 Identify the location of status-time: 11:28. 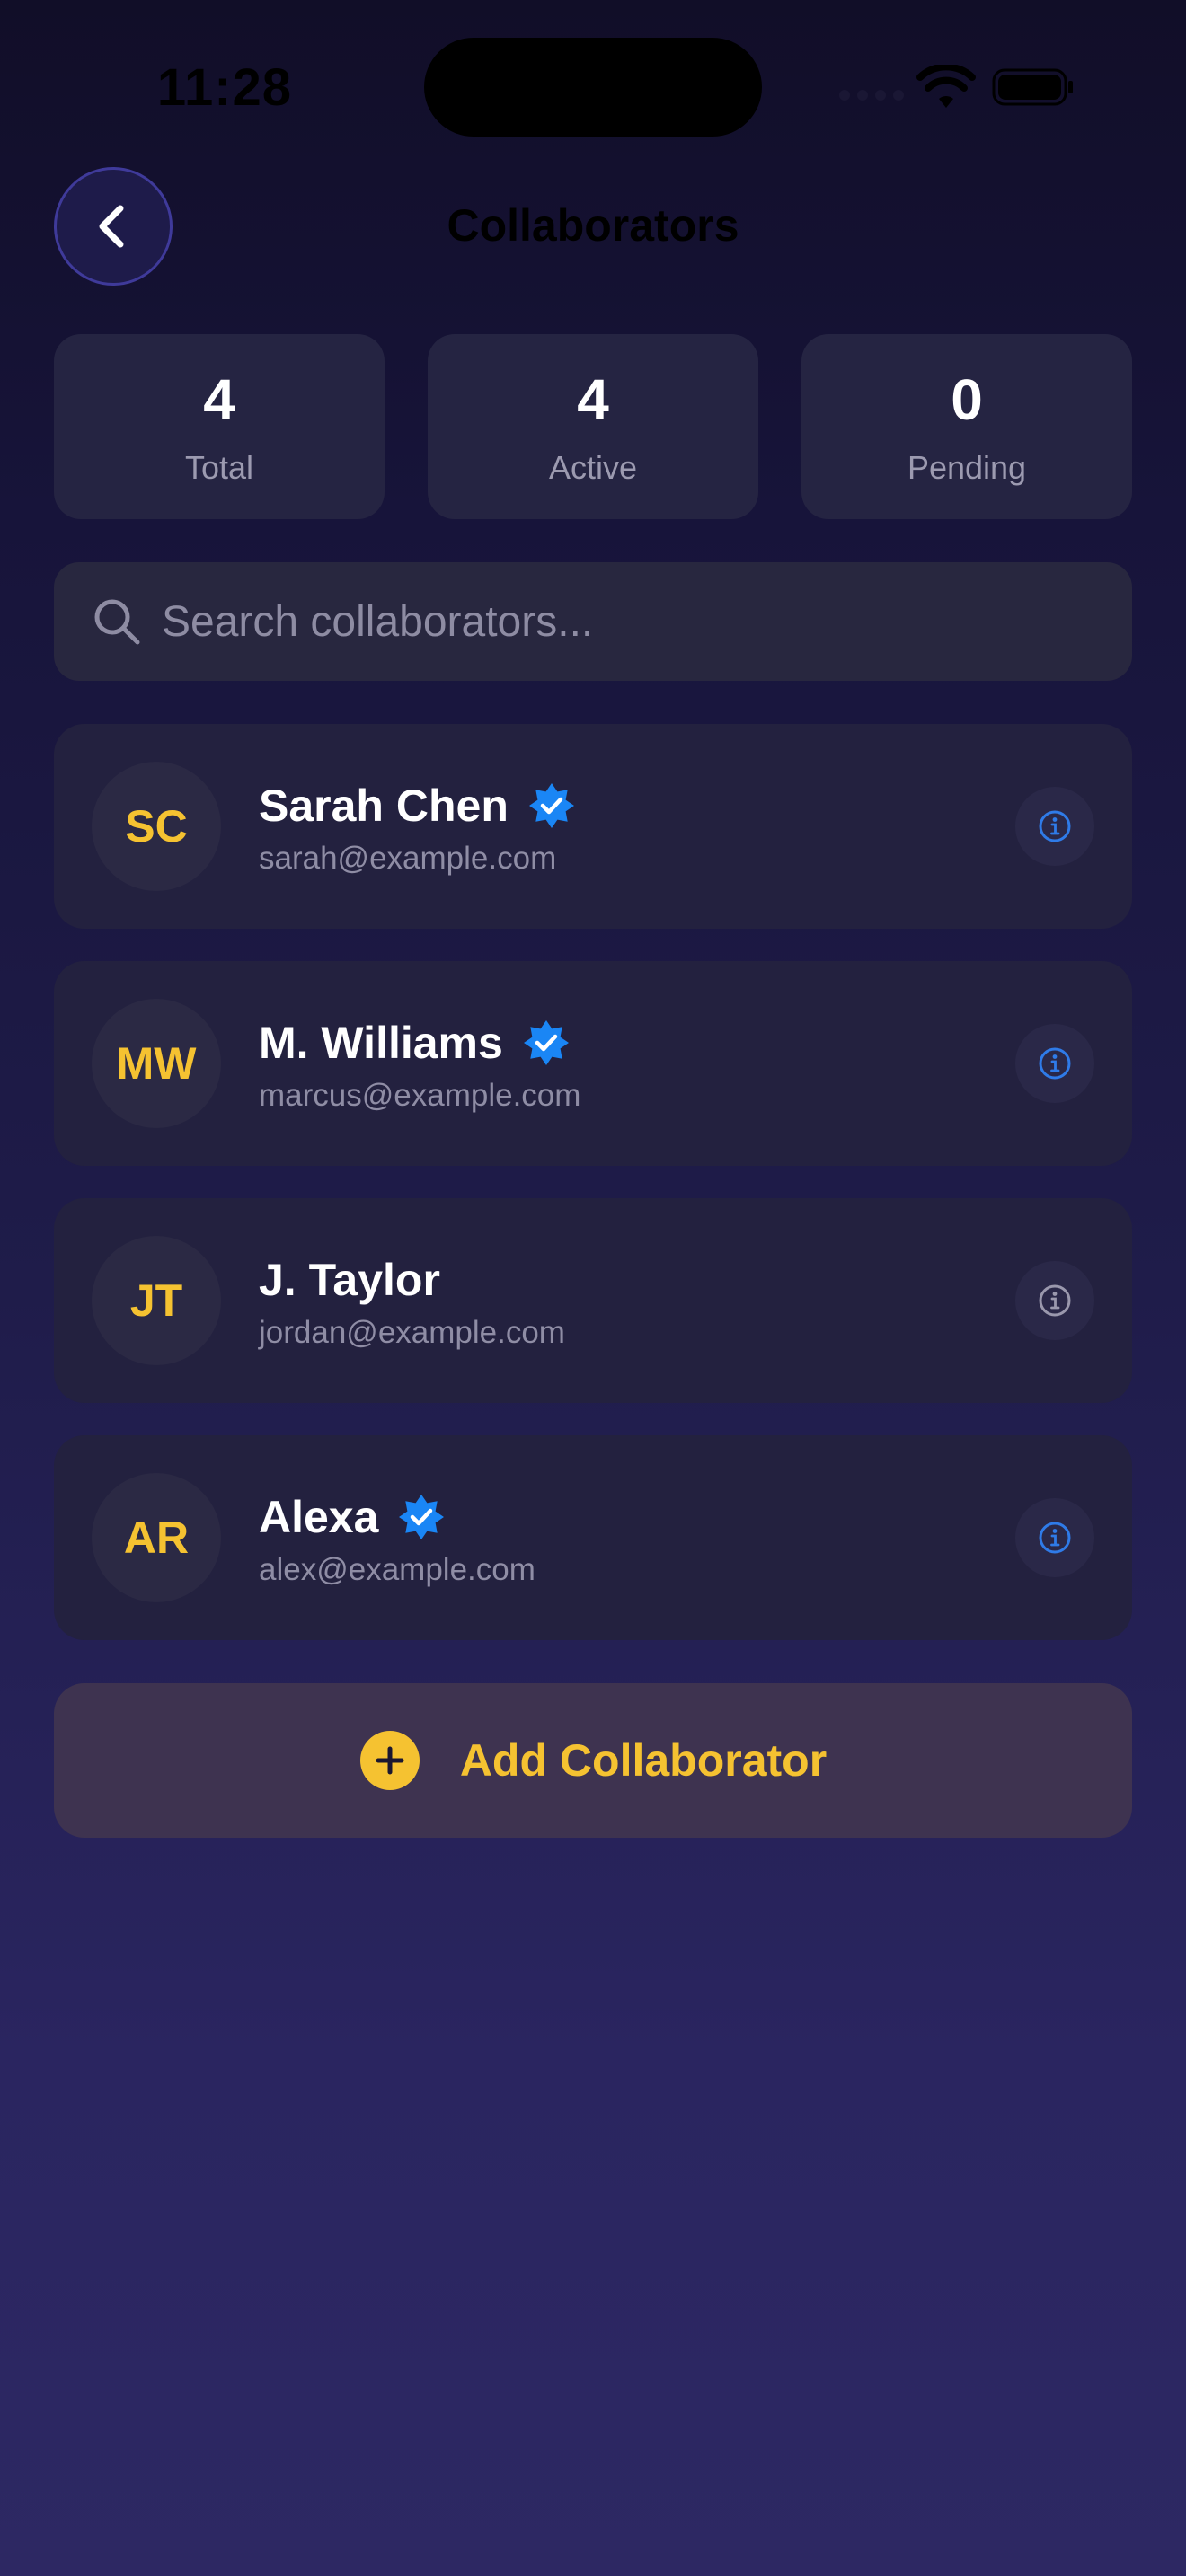
(224, 87).